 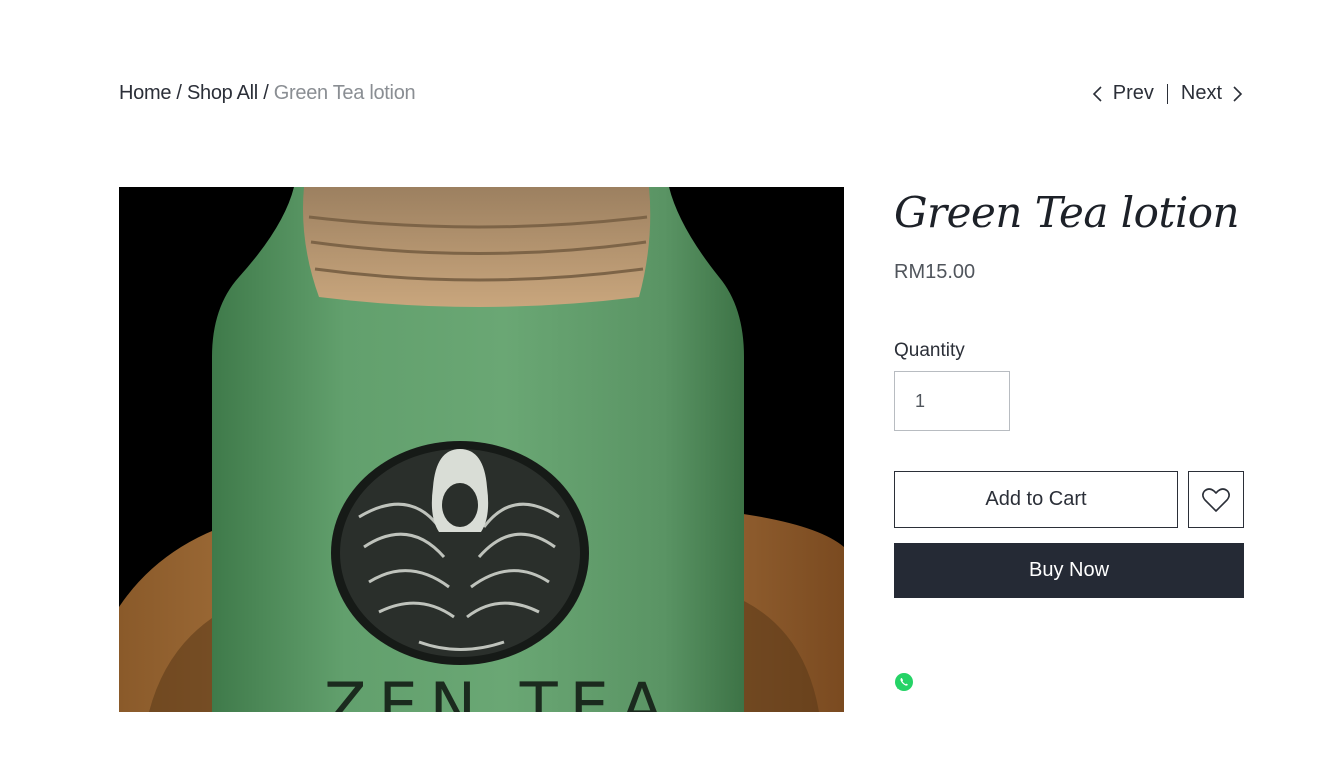 I want to click on quantity-input, so click(x=952, y=401).